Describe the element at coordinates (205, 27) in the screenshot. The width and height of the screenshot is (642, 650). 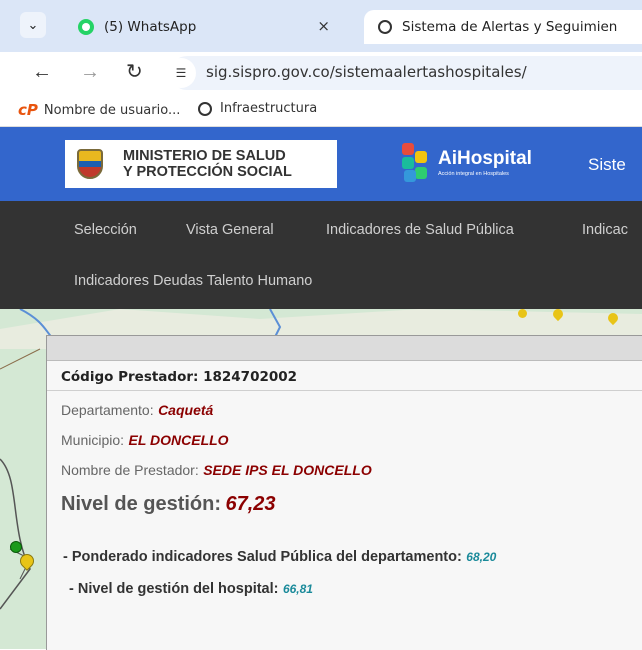
I see `tab-whatsapp: (5) WhatsApp ×` at that location.